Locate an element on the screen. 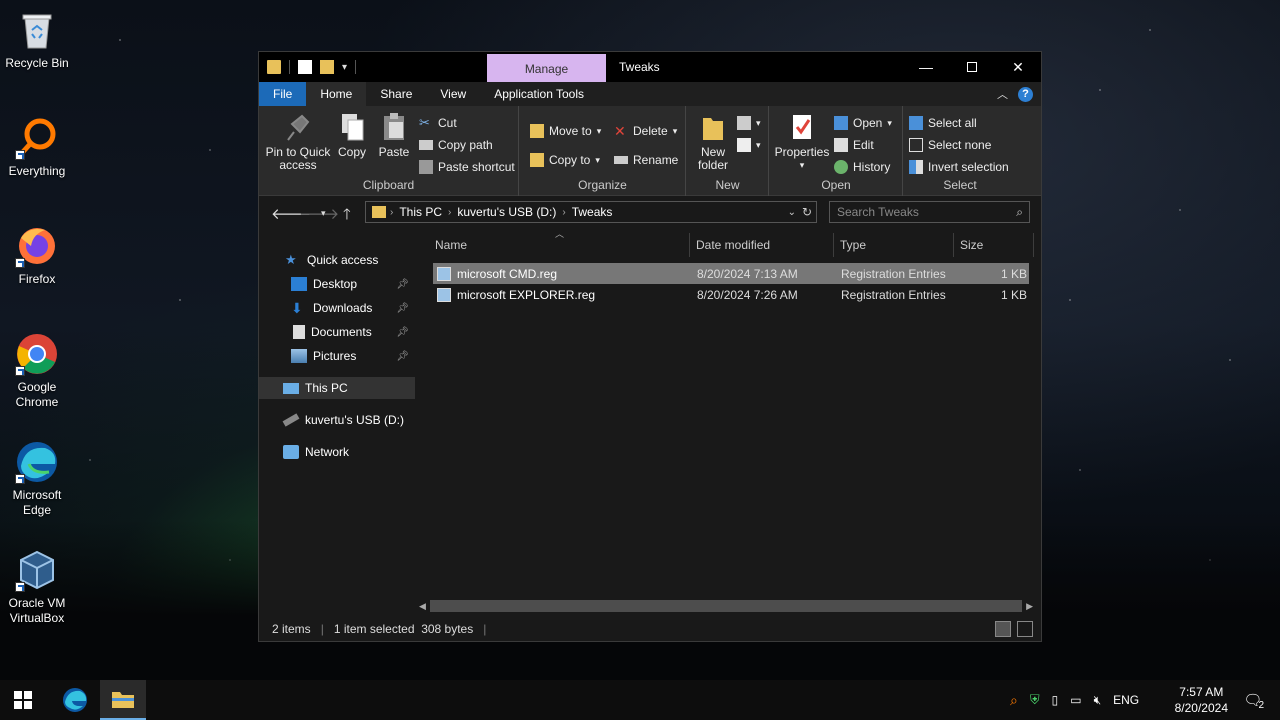 This screenshot has width=1280, height=720. desktop-icon-recycle-bin: Recycle Bin is located at coordinates (37, 39).